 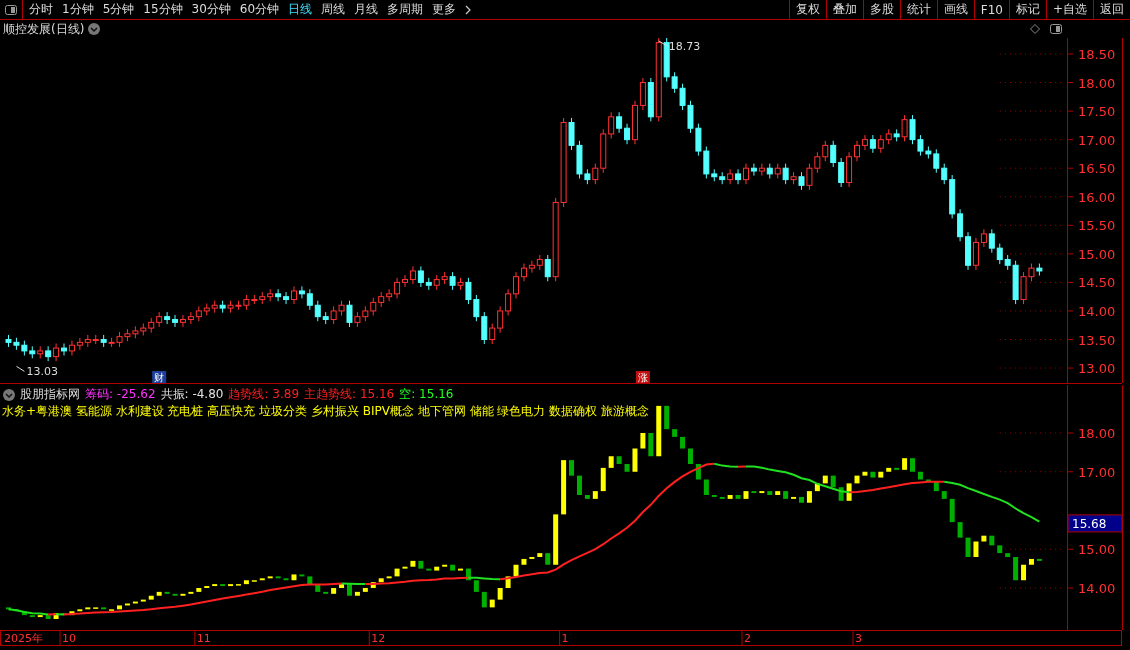 What do you see at coordinates (159, 377) in the screenshot?
I see `event-badge: 财` at bounding box center [159, 377].